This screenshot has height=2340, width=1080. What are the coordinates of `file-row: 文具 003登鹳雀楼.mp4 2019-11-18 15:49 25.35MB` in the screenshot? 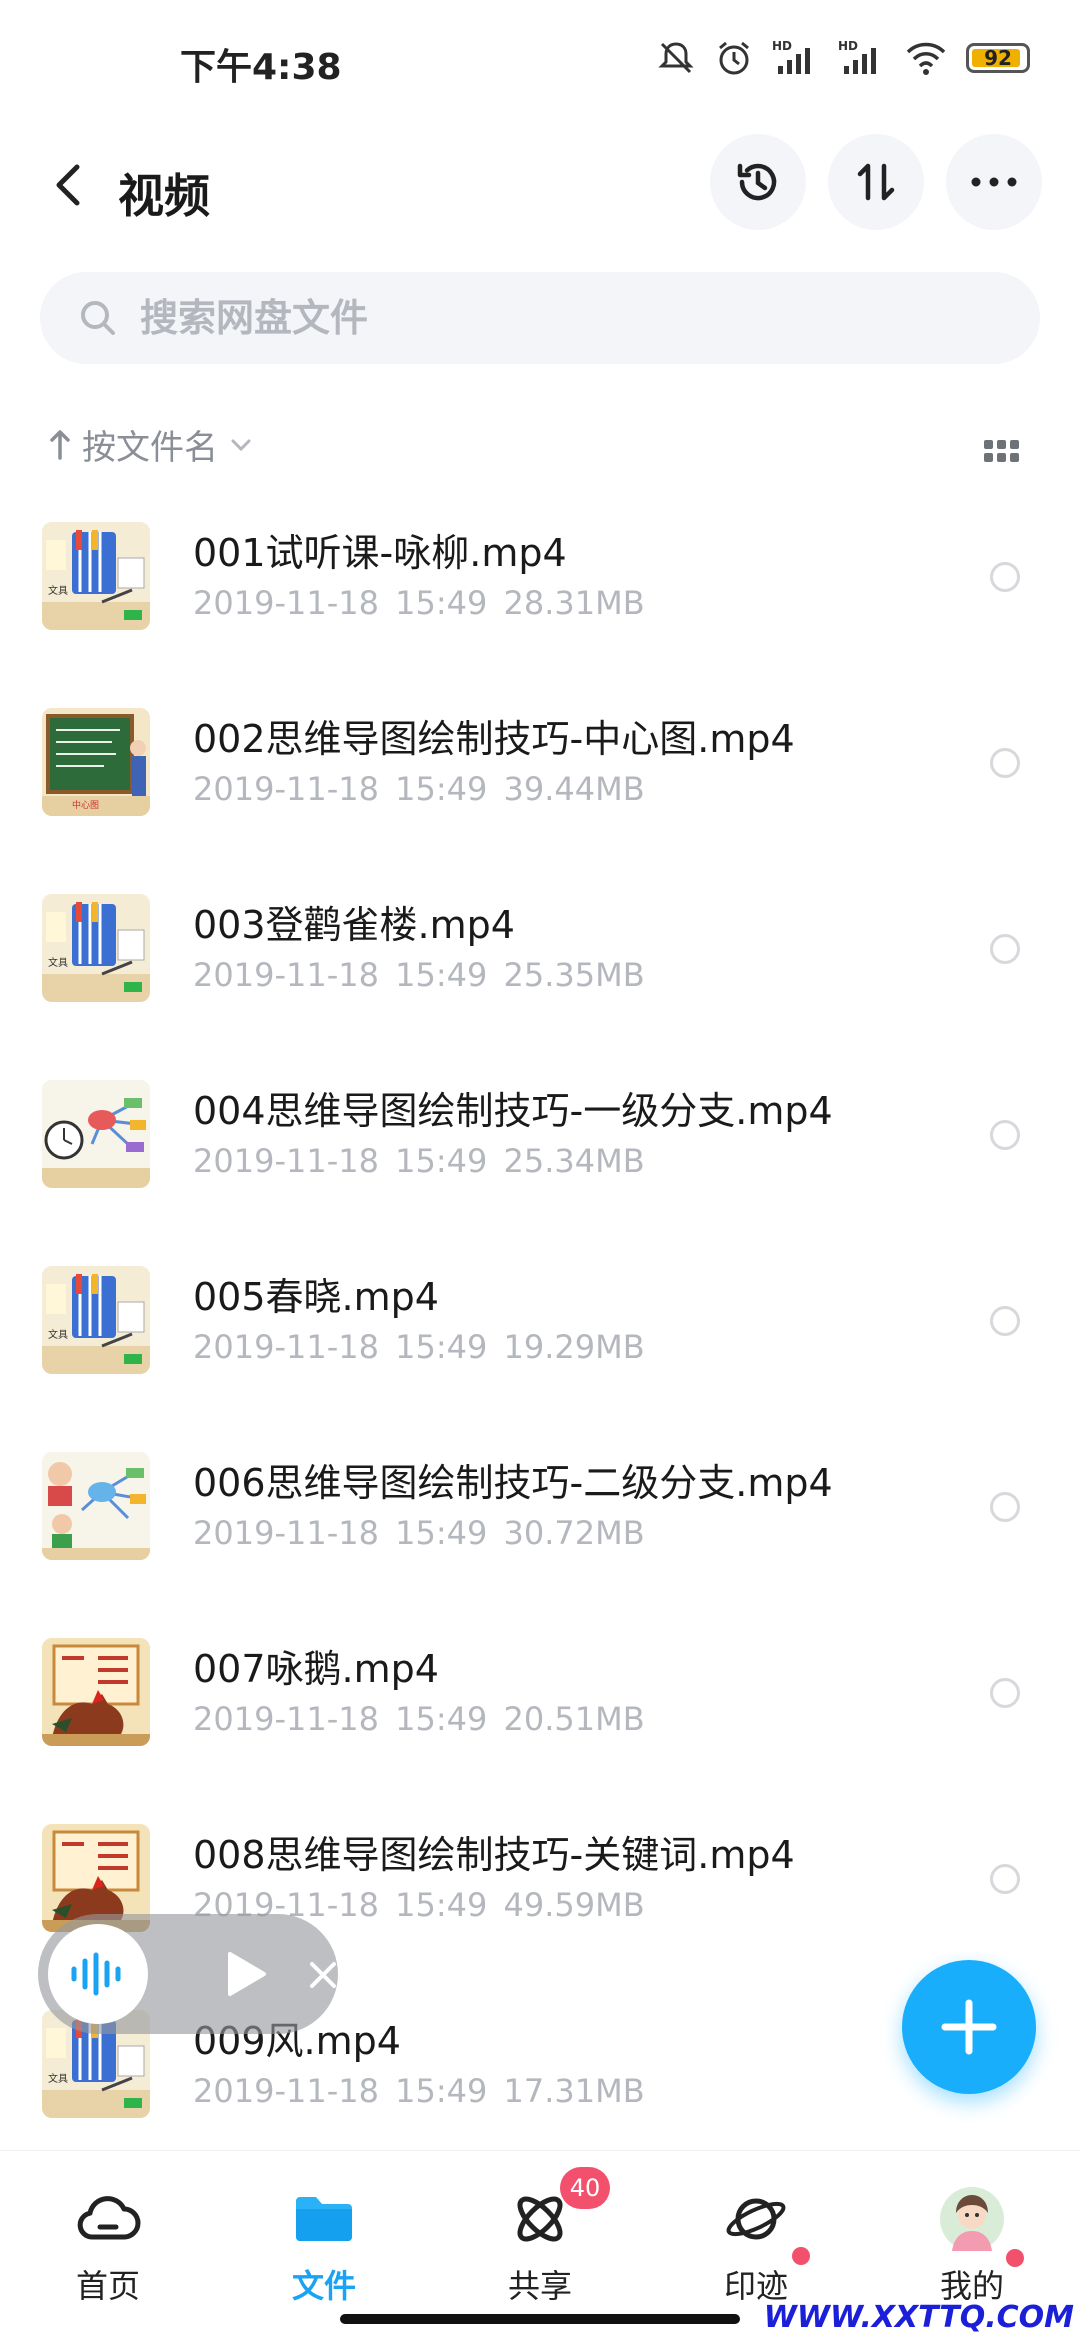 It's located at (540, 965).